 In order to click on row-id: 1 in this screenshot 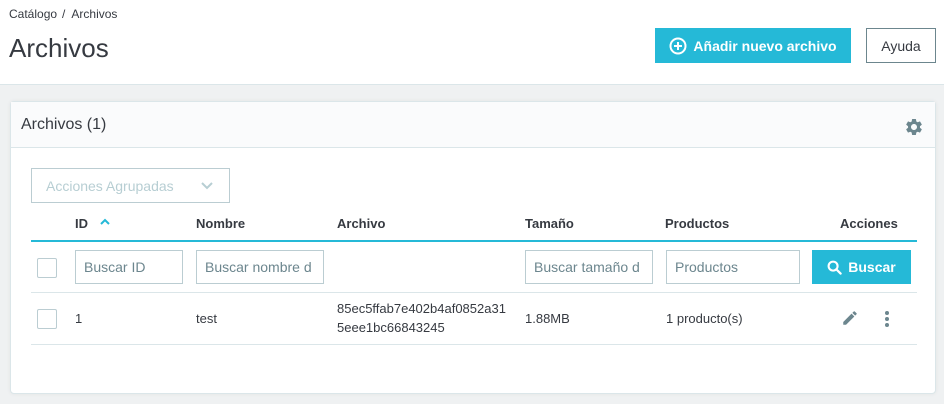, I will do `click(79, 318)`.